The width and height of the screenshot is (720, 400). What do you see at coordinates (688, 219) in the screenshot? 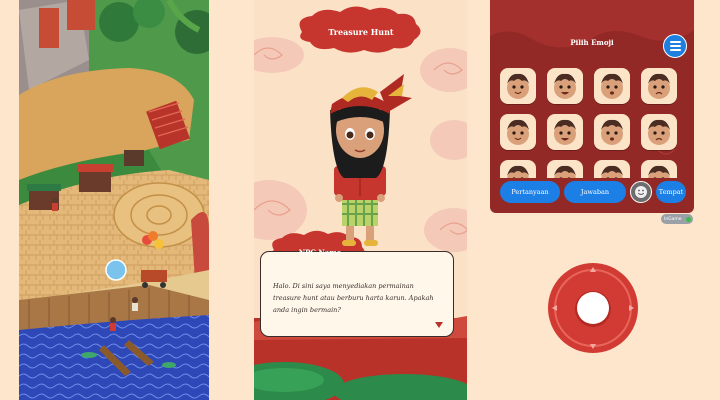
I see `online-dot-icon` at bounding box center [688, 219].